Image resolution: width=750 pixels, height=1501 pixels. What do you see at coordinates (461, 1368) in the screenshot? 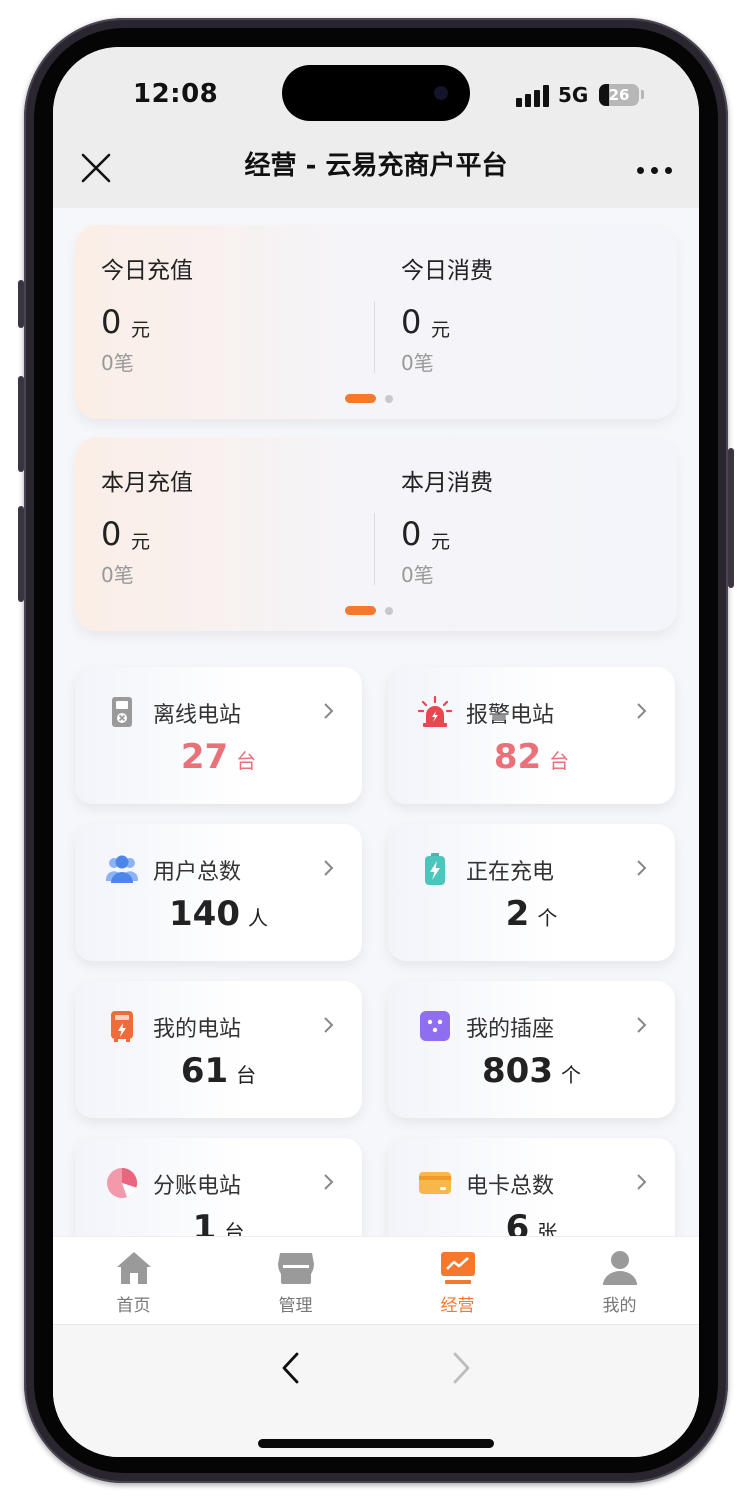
I see `forward-chevron-icon` at bounding box center [461, 1368].